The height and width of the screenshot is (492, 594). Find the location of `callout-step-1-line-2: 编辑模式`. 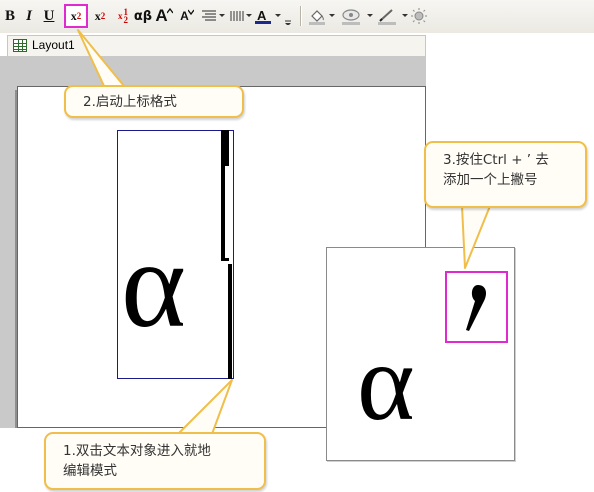

callout-step-1-line-2: 编辑模式 is located at coordinates (90, 471).